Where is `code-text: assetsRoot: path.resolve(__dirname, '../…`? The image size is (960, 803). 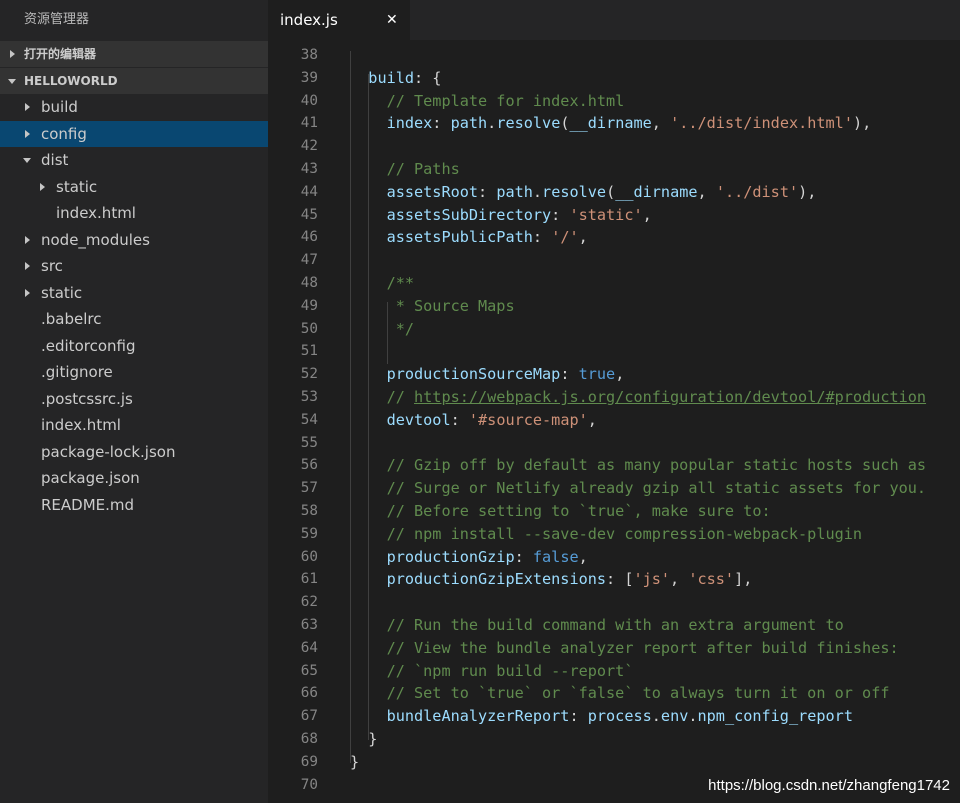 code-text: assetsRoot: path.resolve(__dirname, '../… is located at coordinates (583, 192).